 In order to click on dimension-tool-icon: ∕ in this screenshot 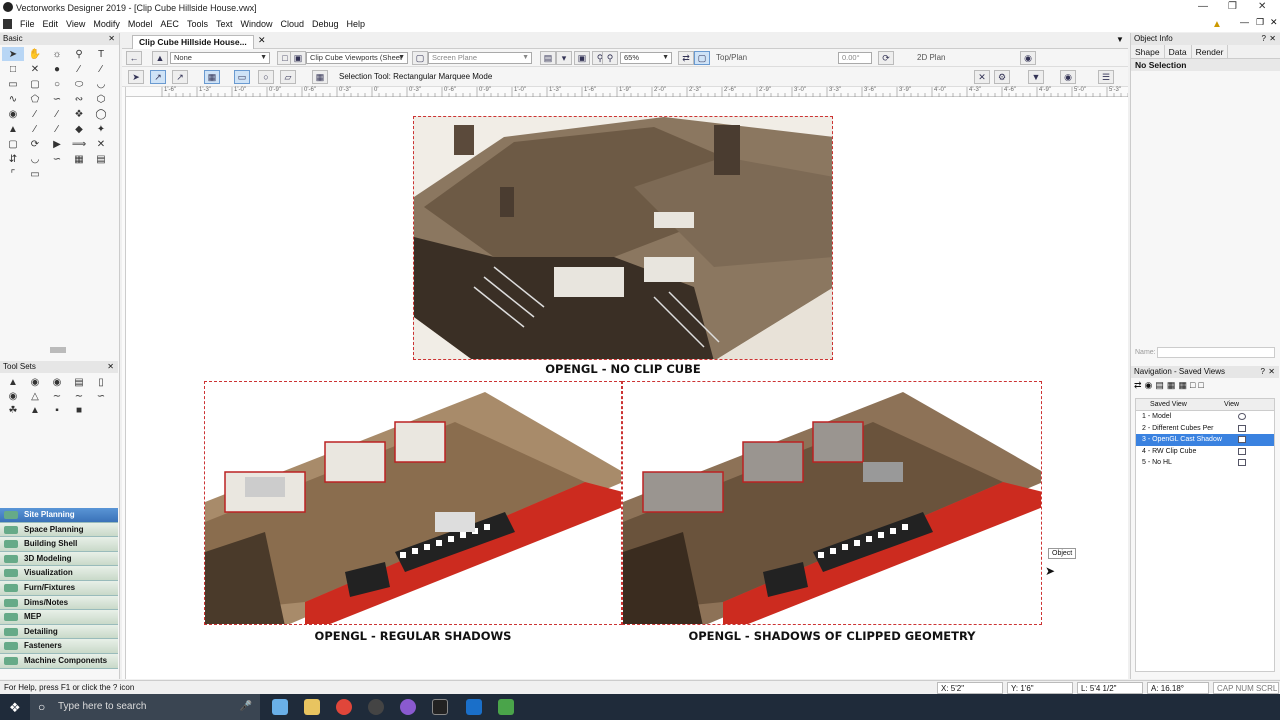, I will do `click(101, 69)`.